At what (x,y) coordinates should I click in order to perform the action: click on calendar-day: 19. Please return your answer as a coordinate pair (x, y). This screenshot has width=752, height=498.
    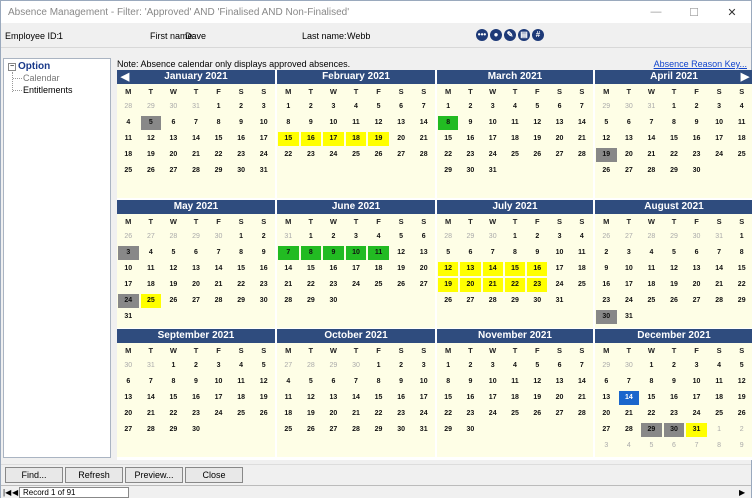
    Looking at the image, I should click on (606, 155).